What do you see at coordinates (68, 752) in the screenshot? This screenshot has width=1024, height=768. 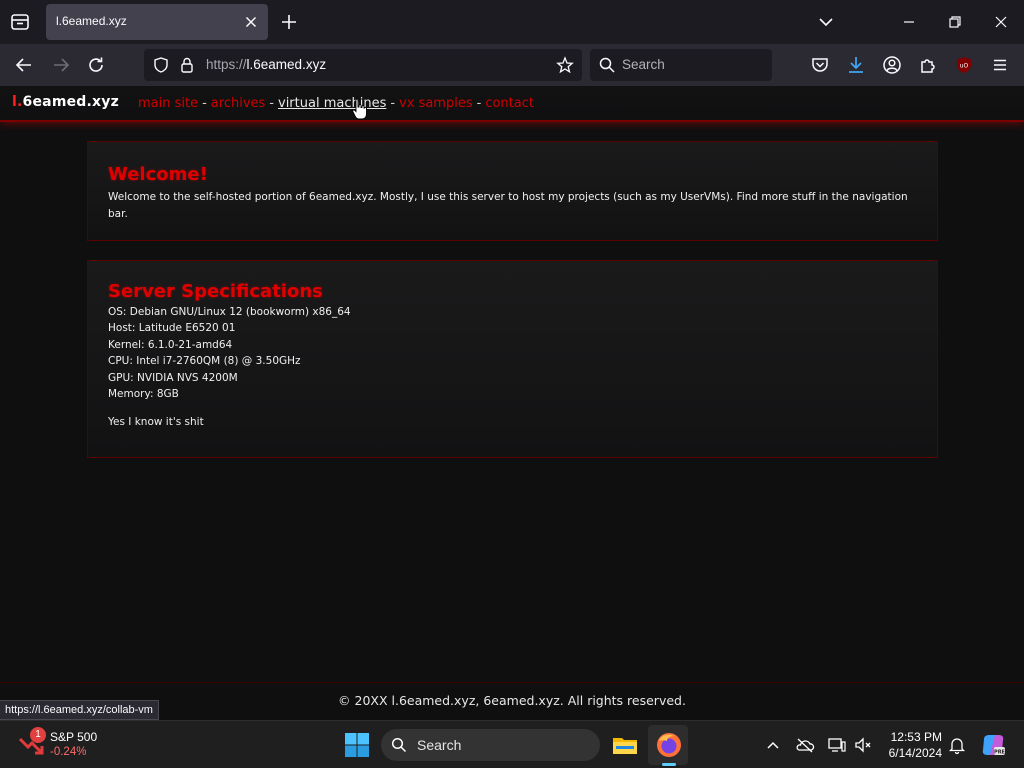 I see `widget-change: -0.24%` at bounding box center [68, 752].